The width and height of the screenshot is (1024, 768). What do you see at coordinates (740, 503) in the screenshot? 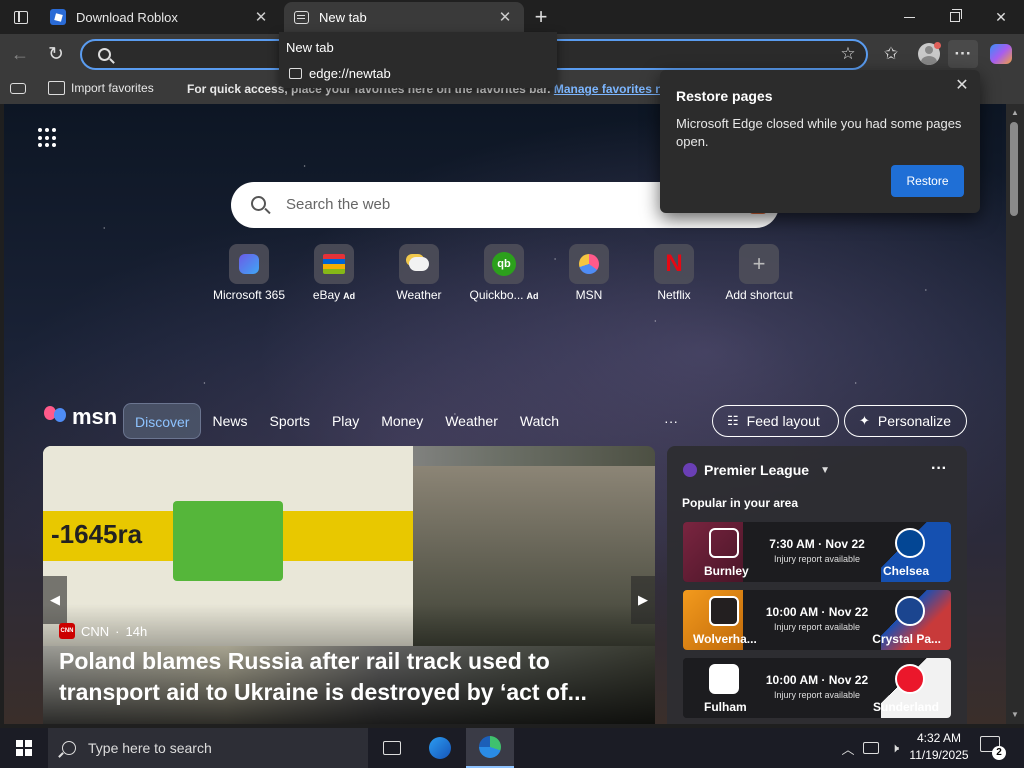
I see `widget-subtitle: Popular in your area` at bounding box center [740, 503].